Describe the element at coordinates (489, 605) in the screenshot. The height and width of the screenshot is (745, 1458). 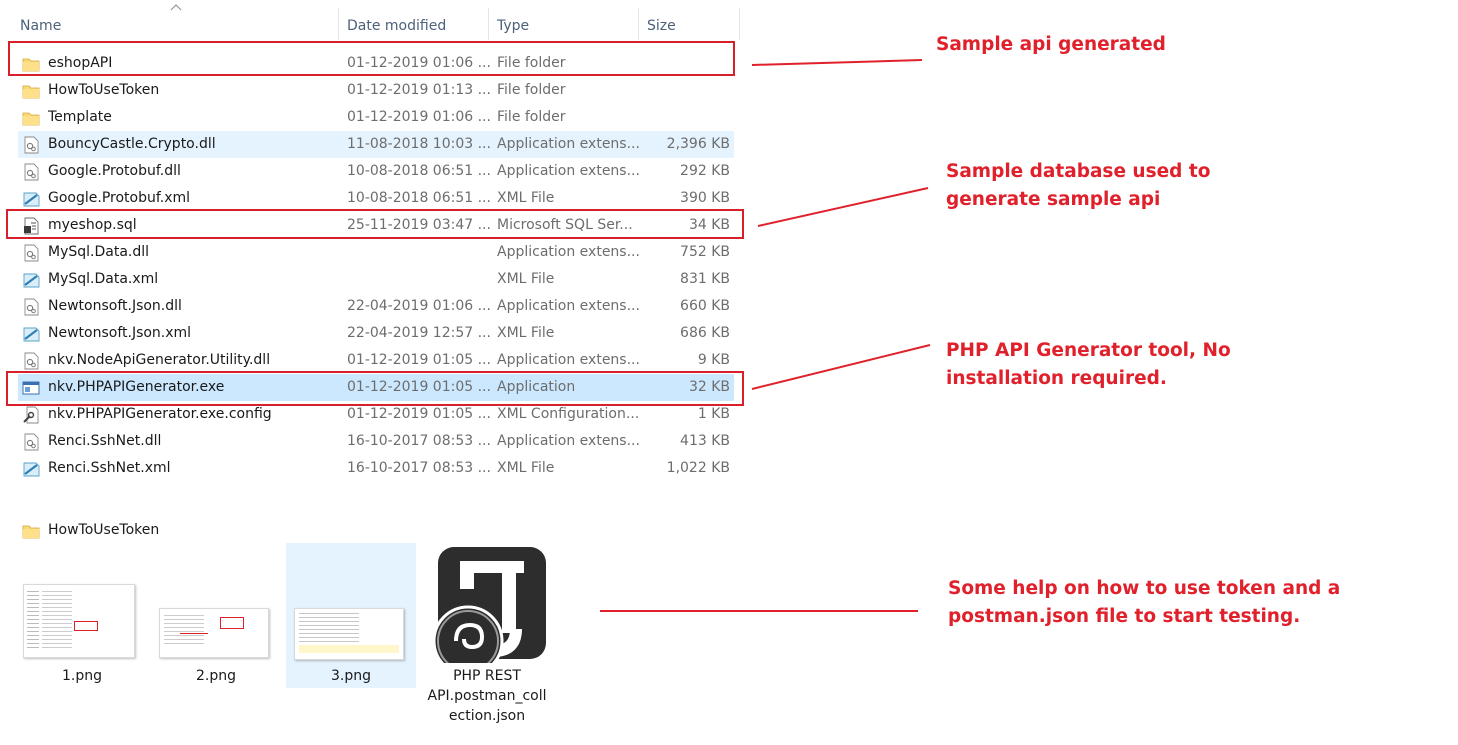
I see `json-file-icon` at that location.